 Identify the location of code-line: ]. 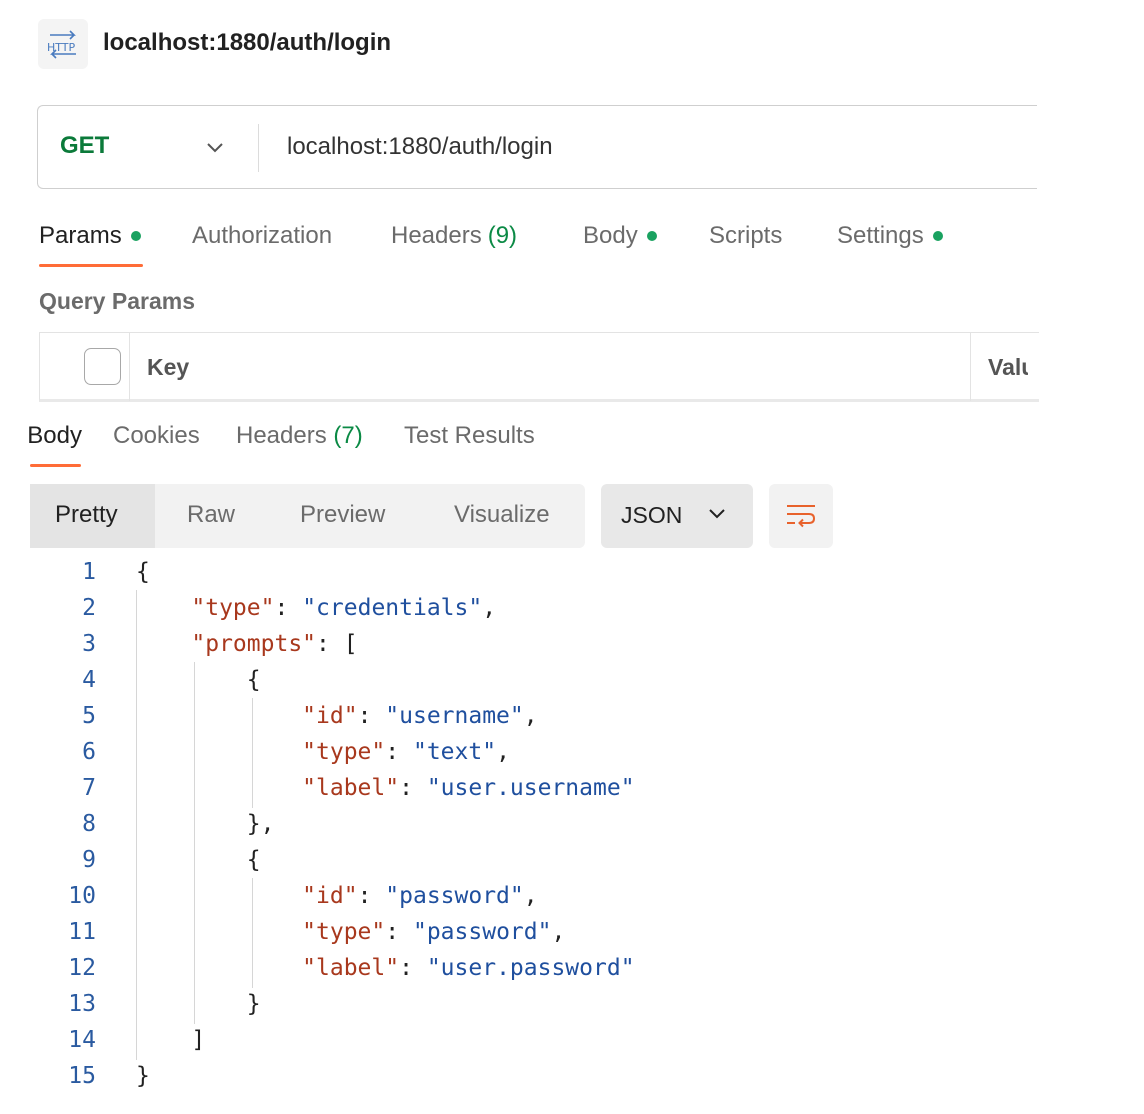
(171, 1040).